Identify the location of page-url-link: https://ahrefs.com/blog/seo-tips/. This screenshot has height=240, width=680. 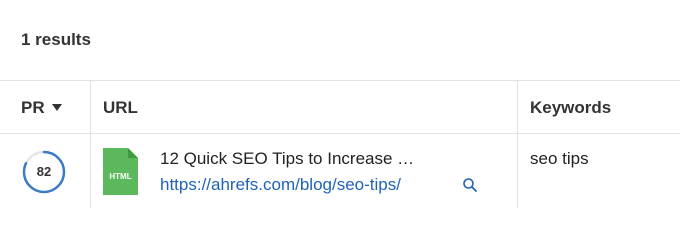
(280, 185).